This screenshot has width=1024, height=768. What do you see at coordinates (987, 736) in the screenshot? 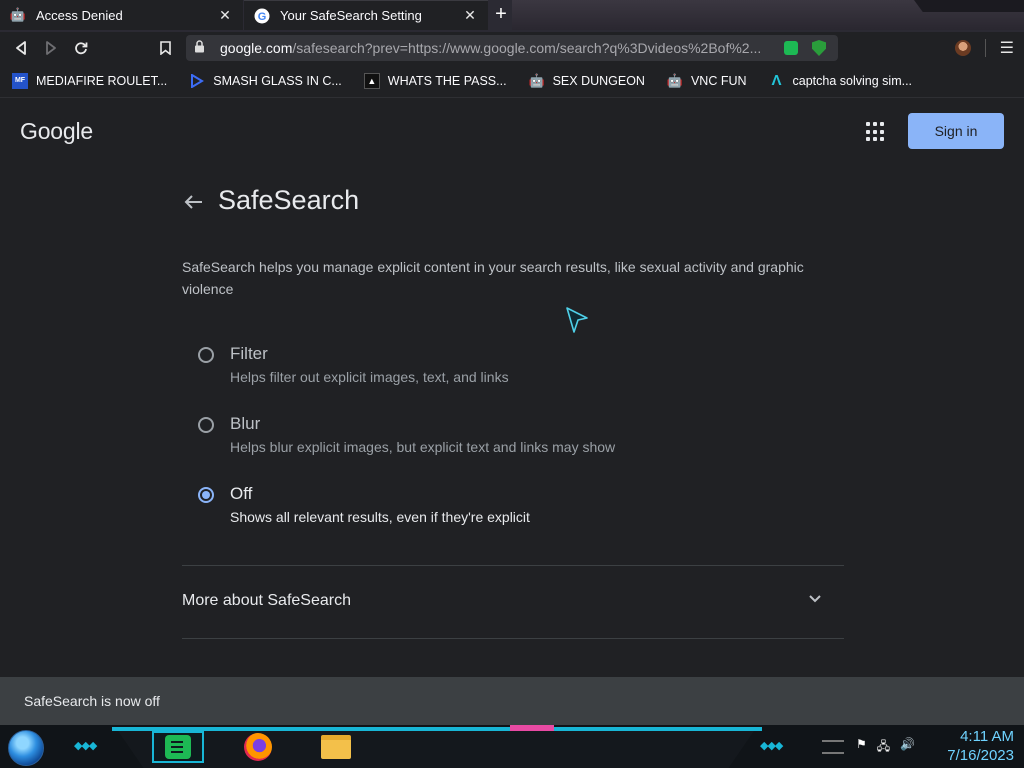
I see `clock-time: 4:11 AM` at bounding box center [987, 736].